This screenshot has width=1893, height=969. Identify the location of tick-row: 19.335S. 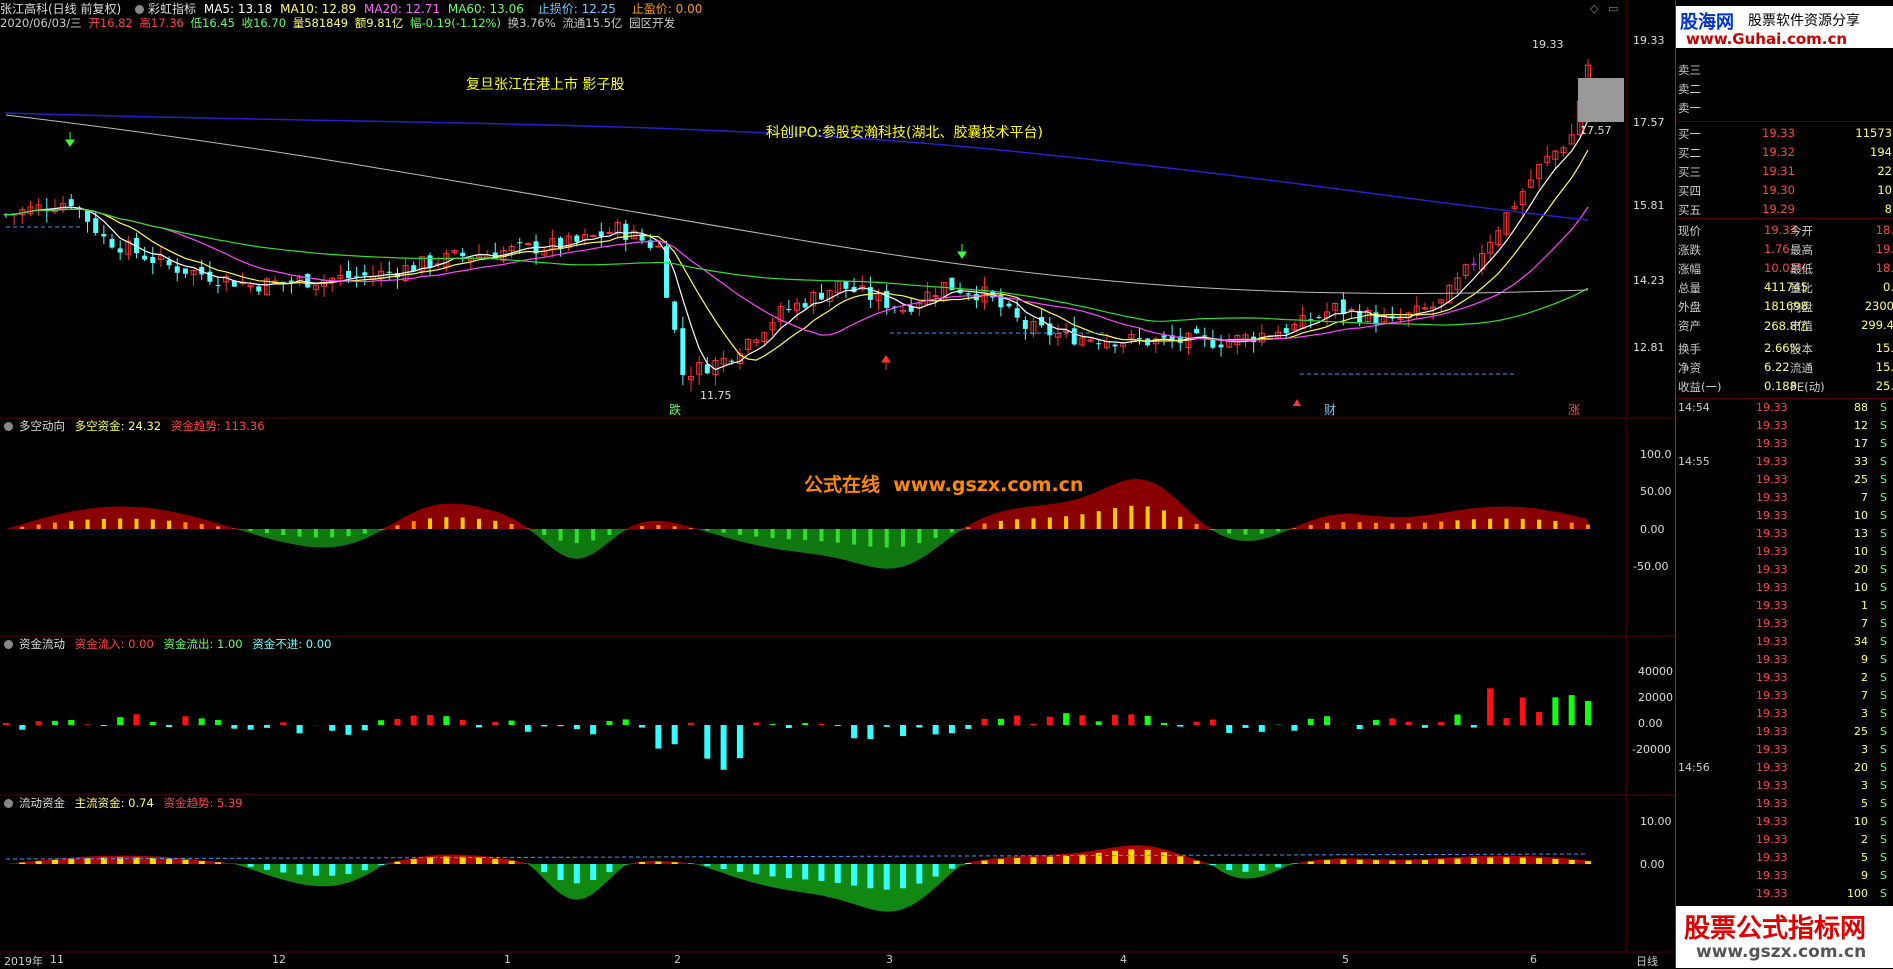
(1784, 805).